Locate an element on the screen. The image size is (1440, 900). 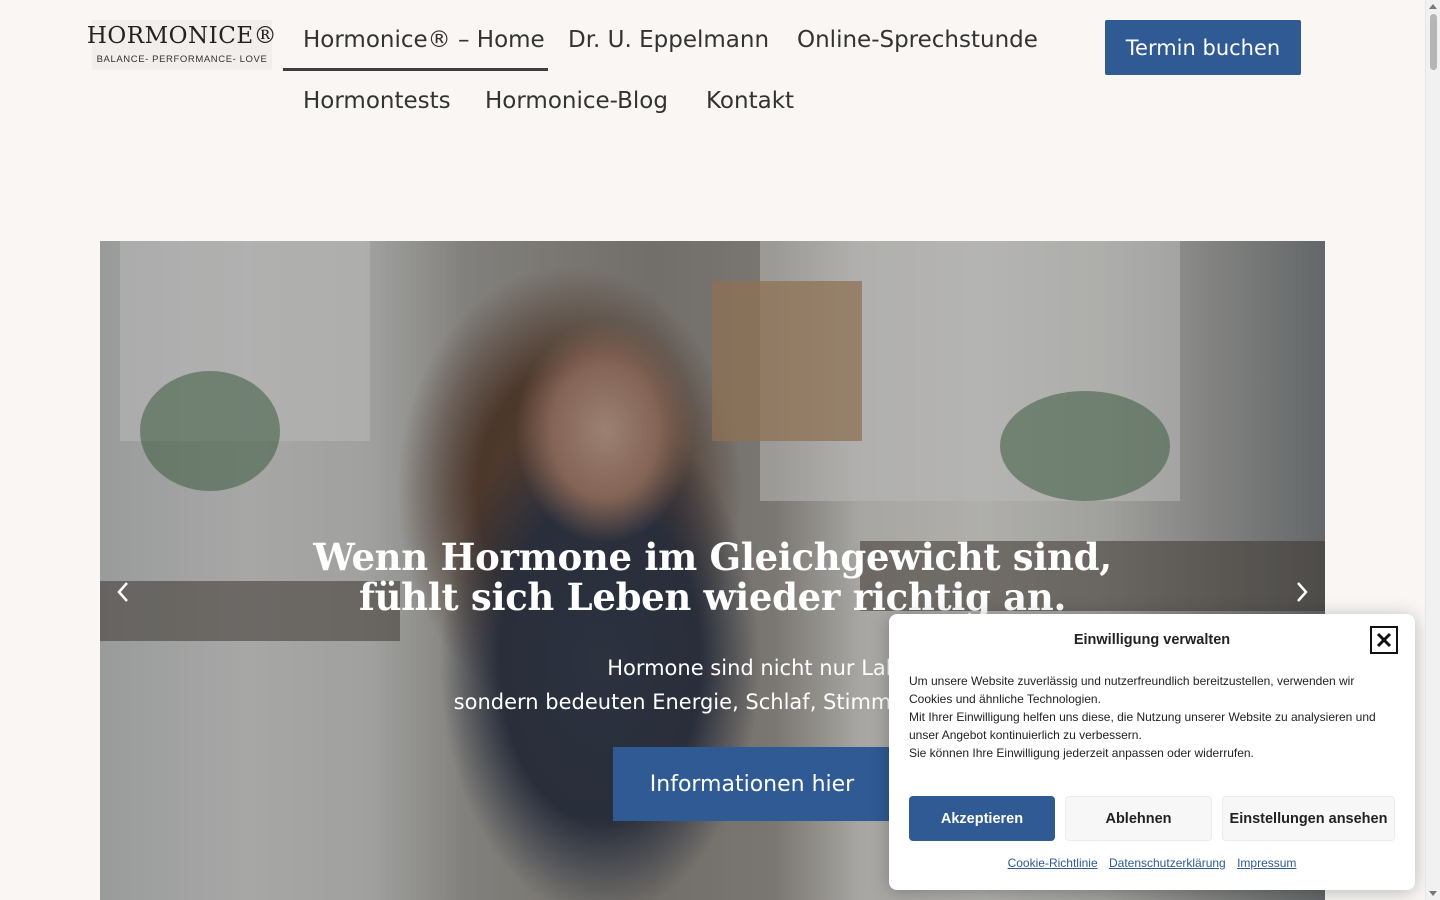
deny-cookies-button: Ablehnen is located at coordinates (1138, 818).